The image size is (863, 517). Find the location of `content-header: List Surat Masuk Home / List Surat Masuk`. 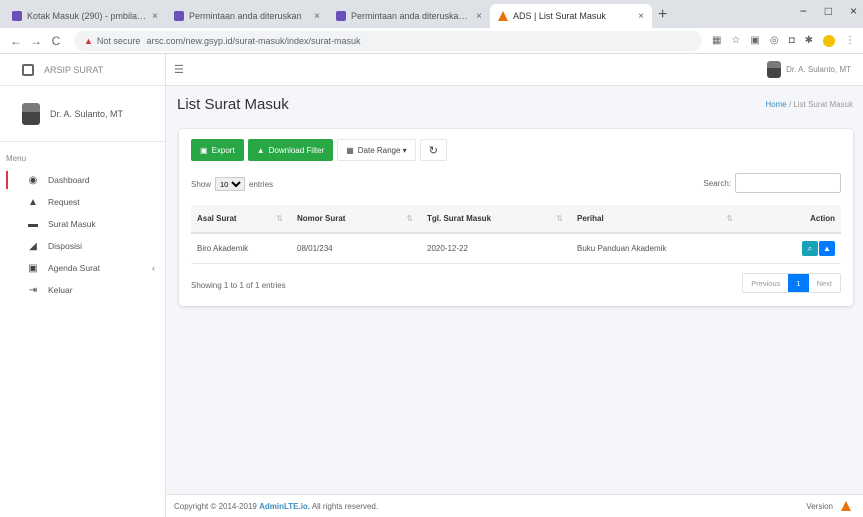

content-header: List Surat Masuk Home / List Surat Masuk is located at coordinates (515, 104).